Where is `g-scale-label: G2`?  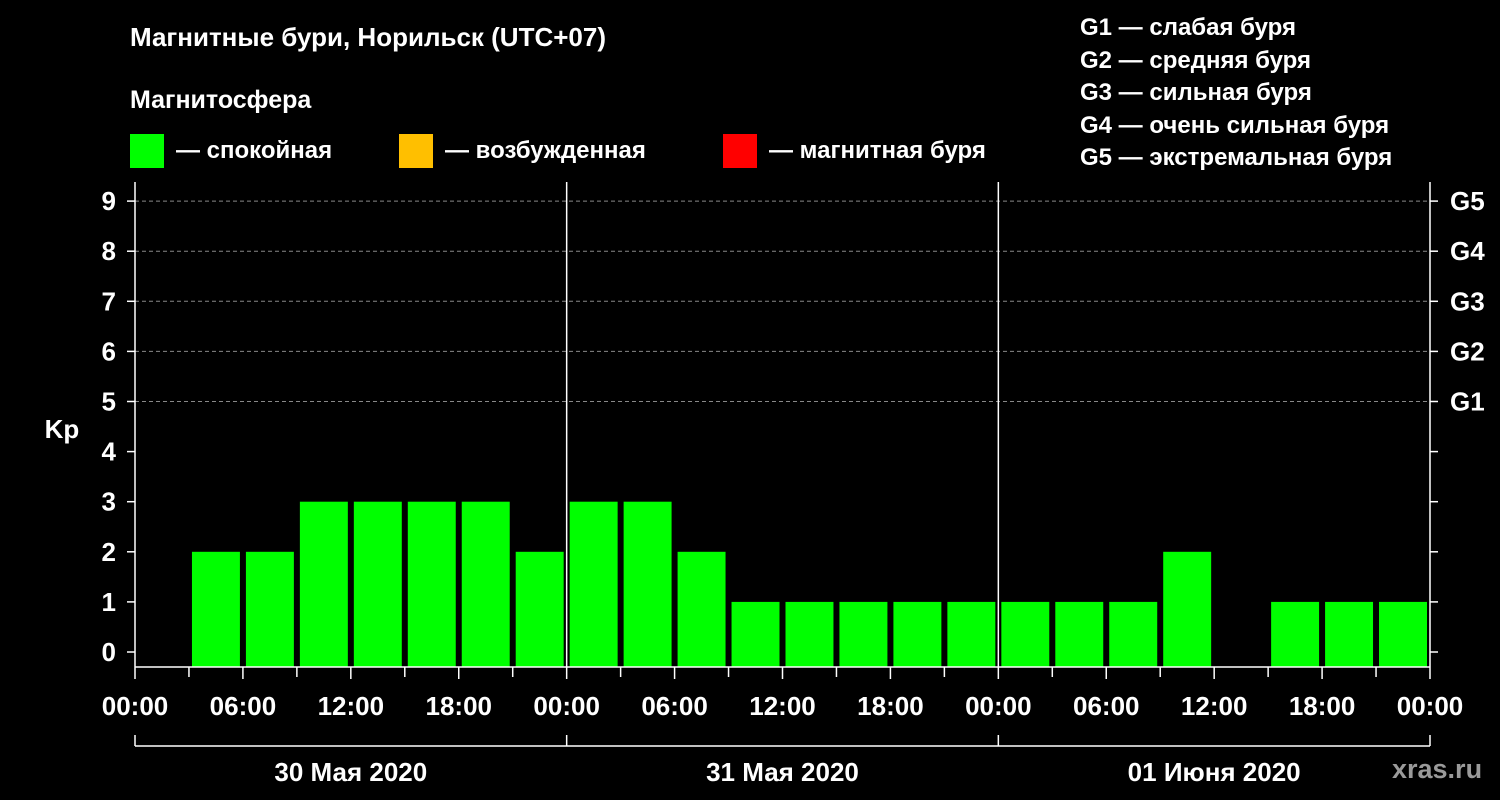 g-scale-label: G2 is located at coordinates (1467, 351).